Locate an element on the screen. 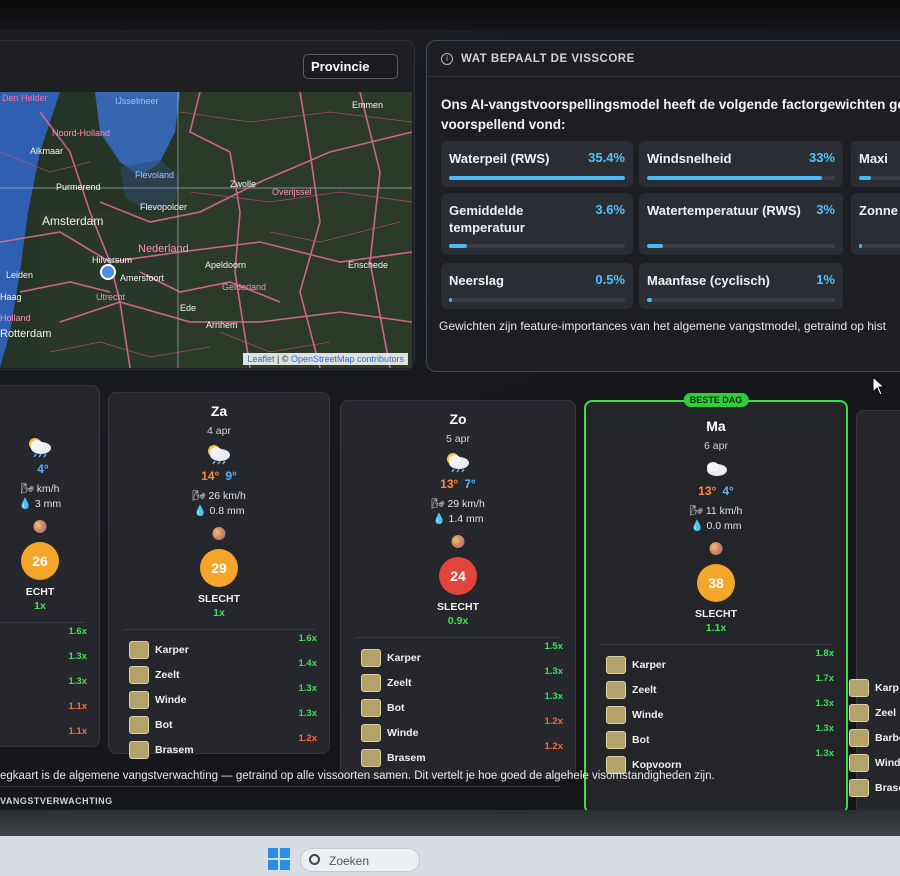 This screenshot has height=876, width=900. rainfall: 💧 1.4 mm is located at coordinates (458, 519).